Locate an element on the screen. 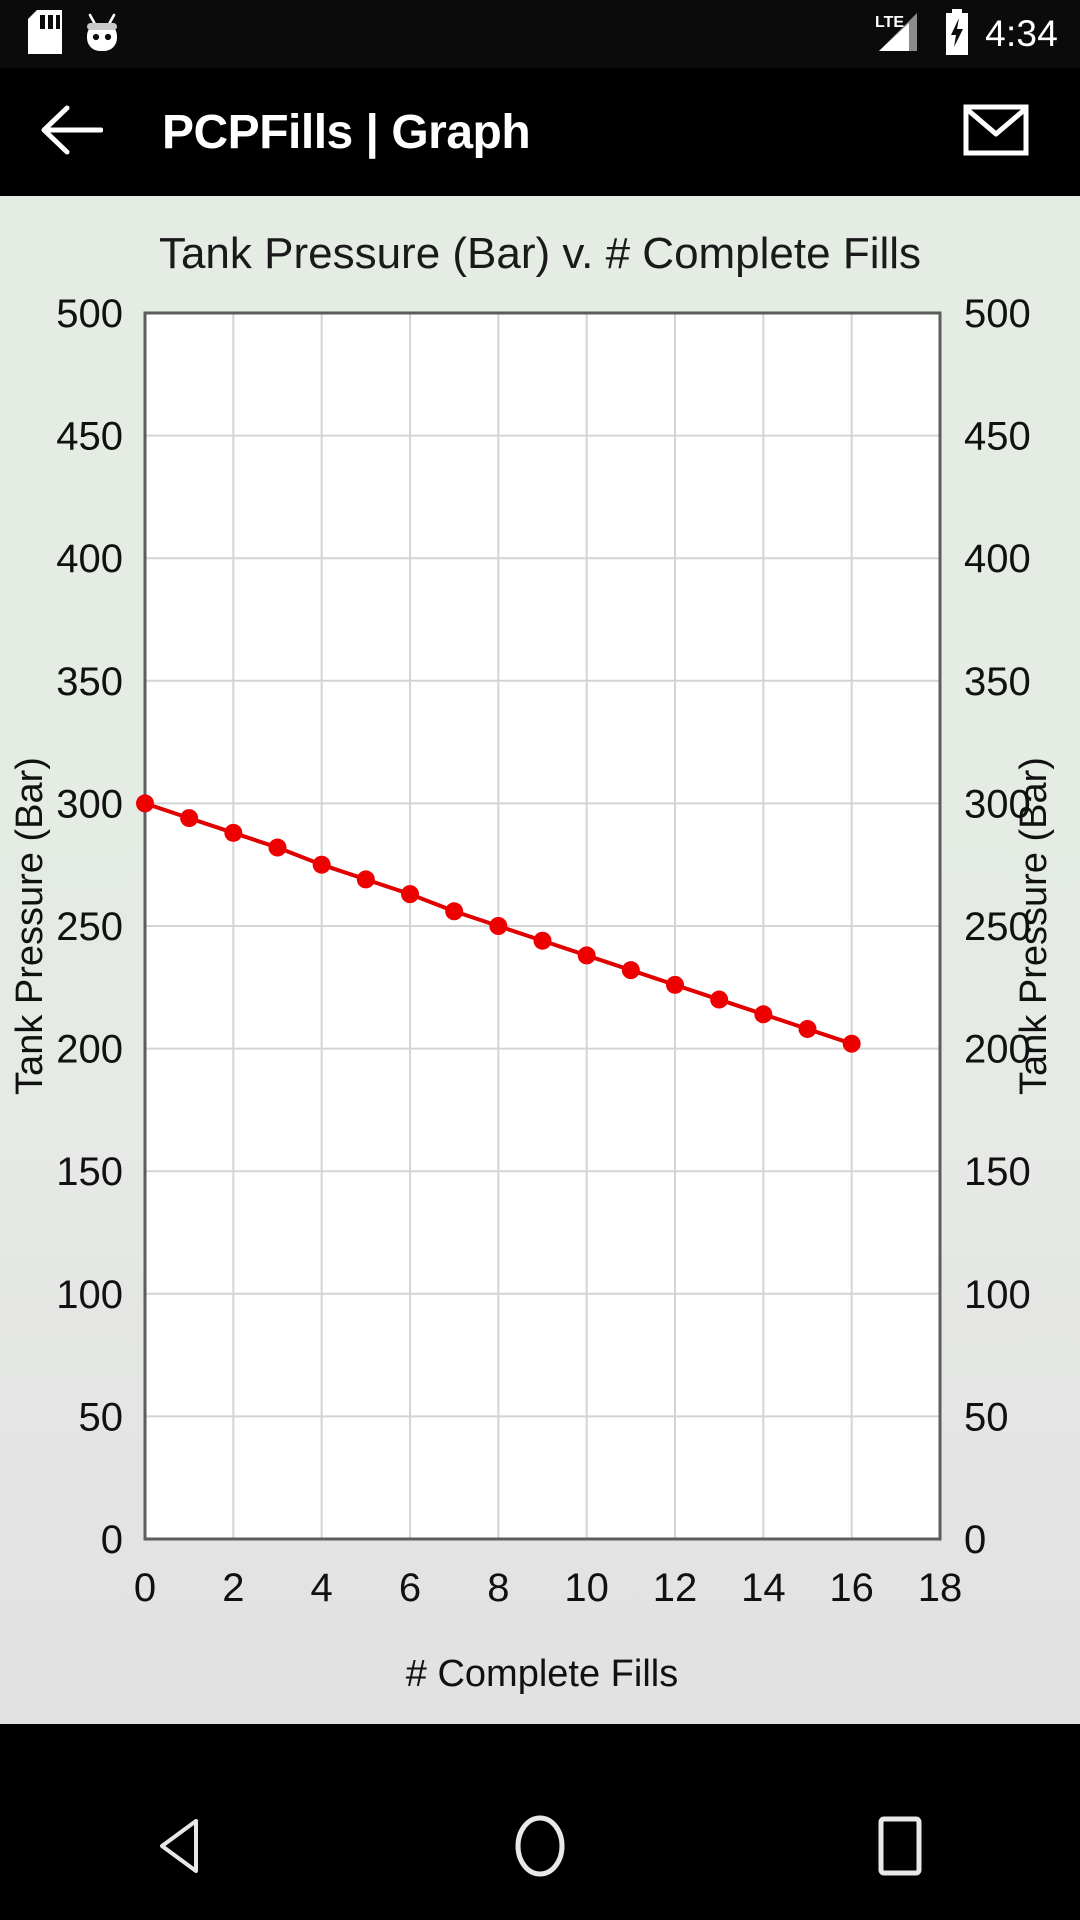 This screenshot has width=1080, height=1920. home-circle-icon is located at coordinates (540, 1848).